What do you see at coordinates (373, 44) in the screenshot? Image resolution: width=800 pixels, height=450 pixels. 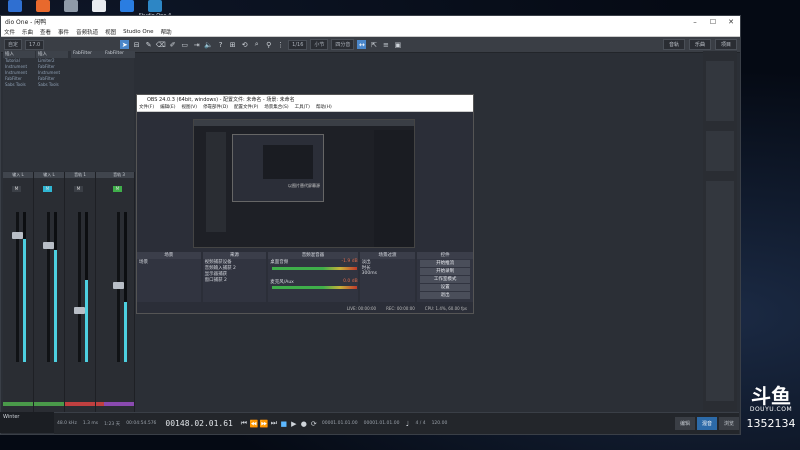 I see `follow-icon: ⇱` at bounding box center [373, 44].